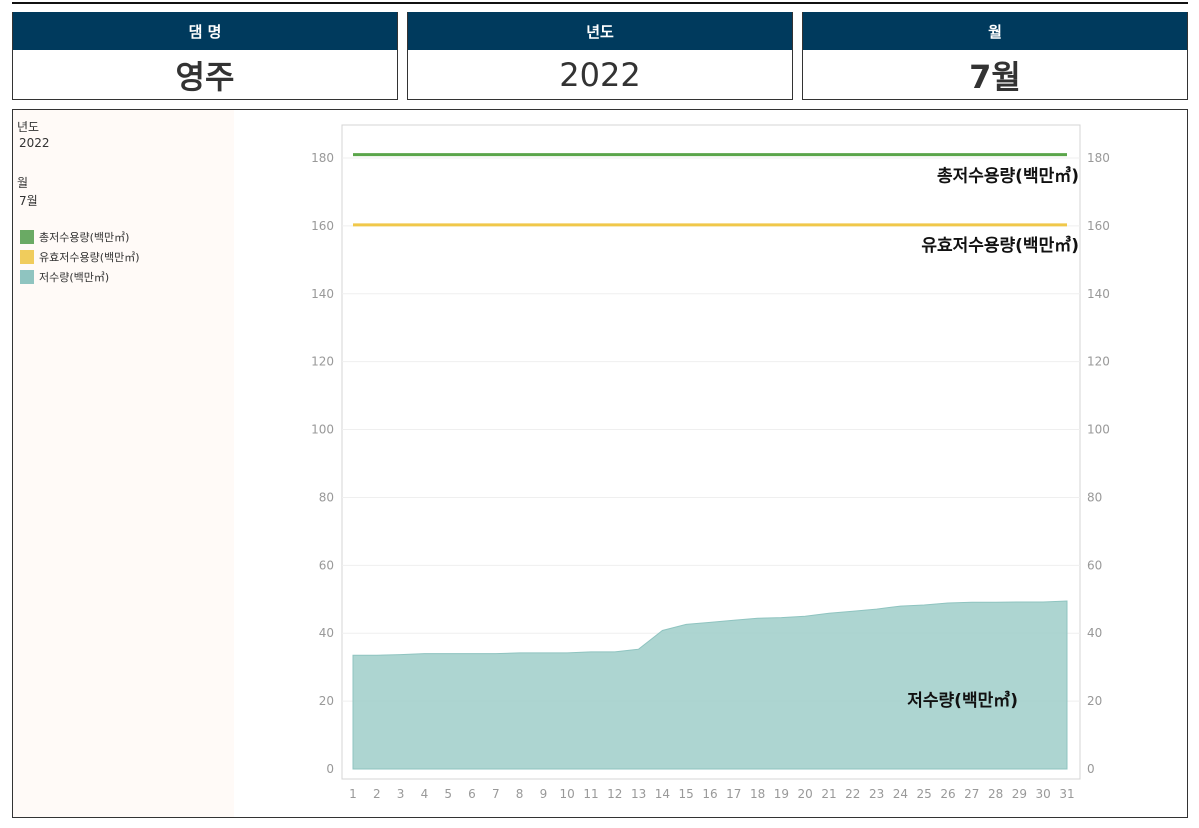  I want to click on x-tick-label: 24, so click(900, 794).